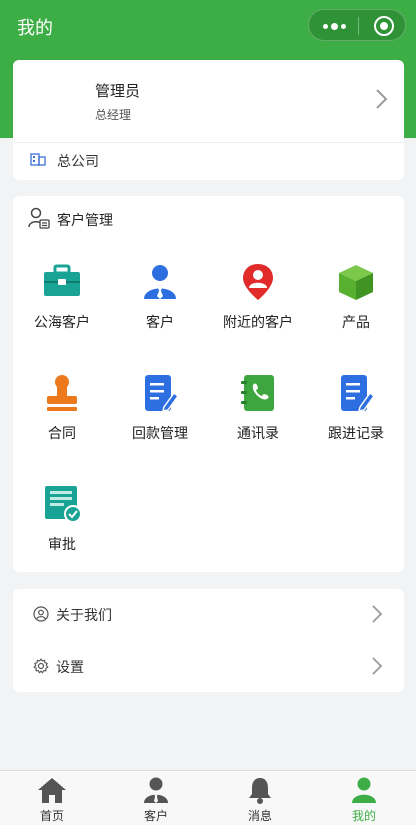  What do you see at coordinates (258, 418) in the screenshot?
I see `menu-item-contacts: 通讯录` at bounding box center [258, 418].